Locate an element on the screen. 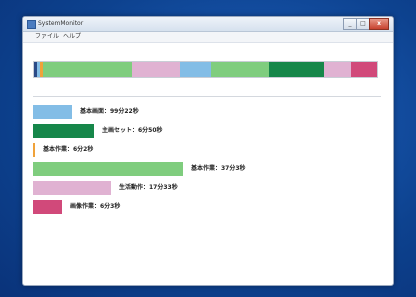 This screenshot has width=416, height=297. activity-duration-label: 主画セット：6分50秒 is located at coordinates (132, 130).